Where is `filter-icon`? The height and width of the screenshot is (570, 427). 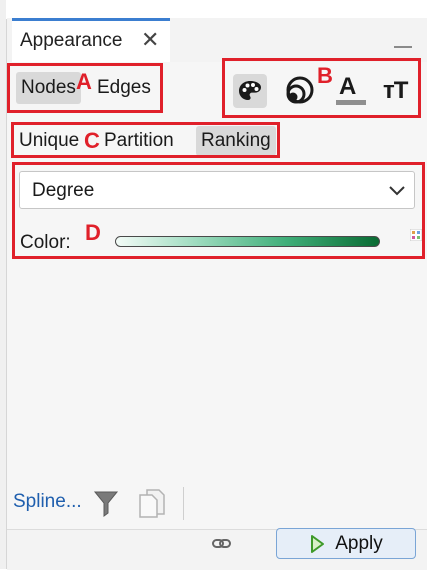
filter-icon is located at coordinates (106, 504).